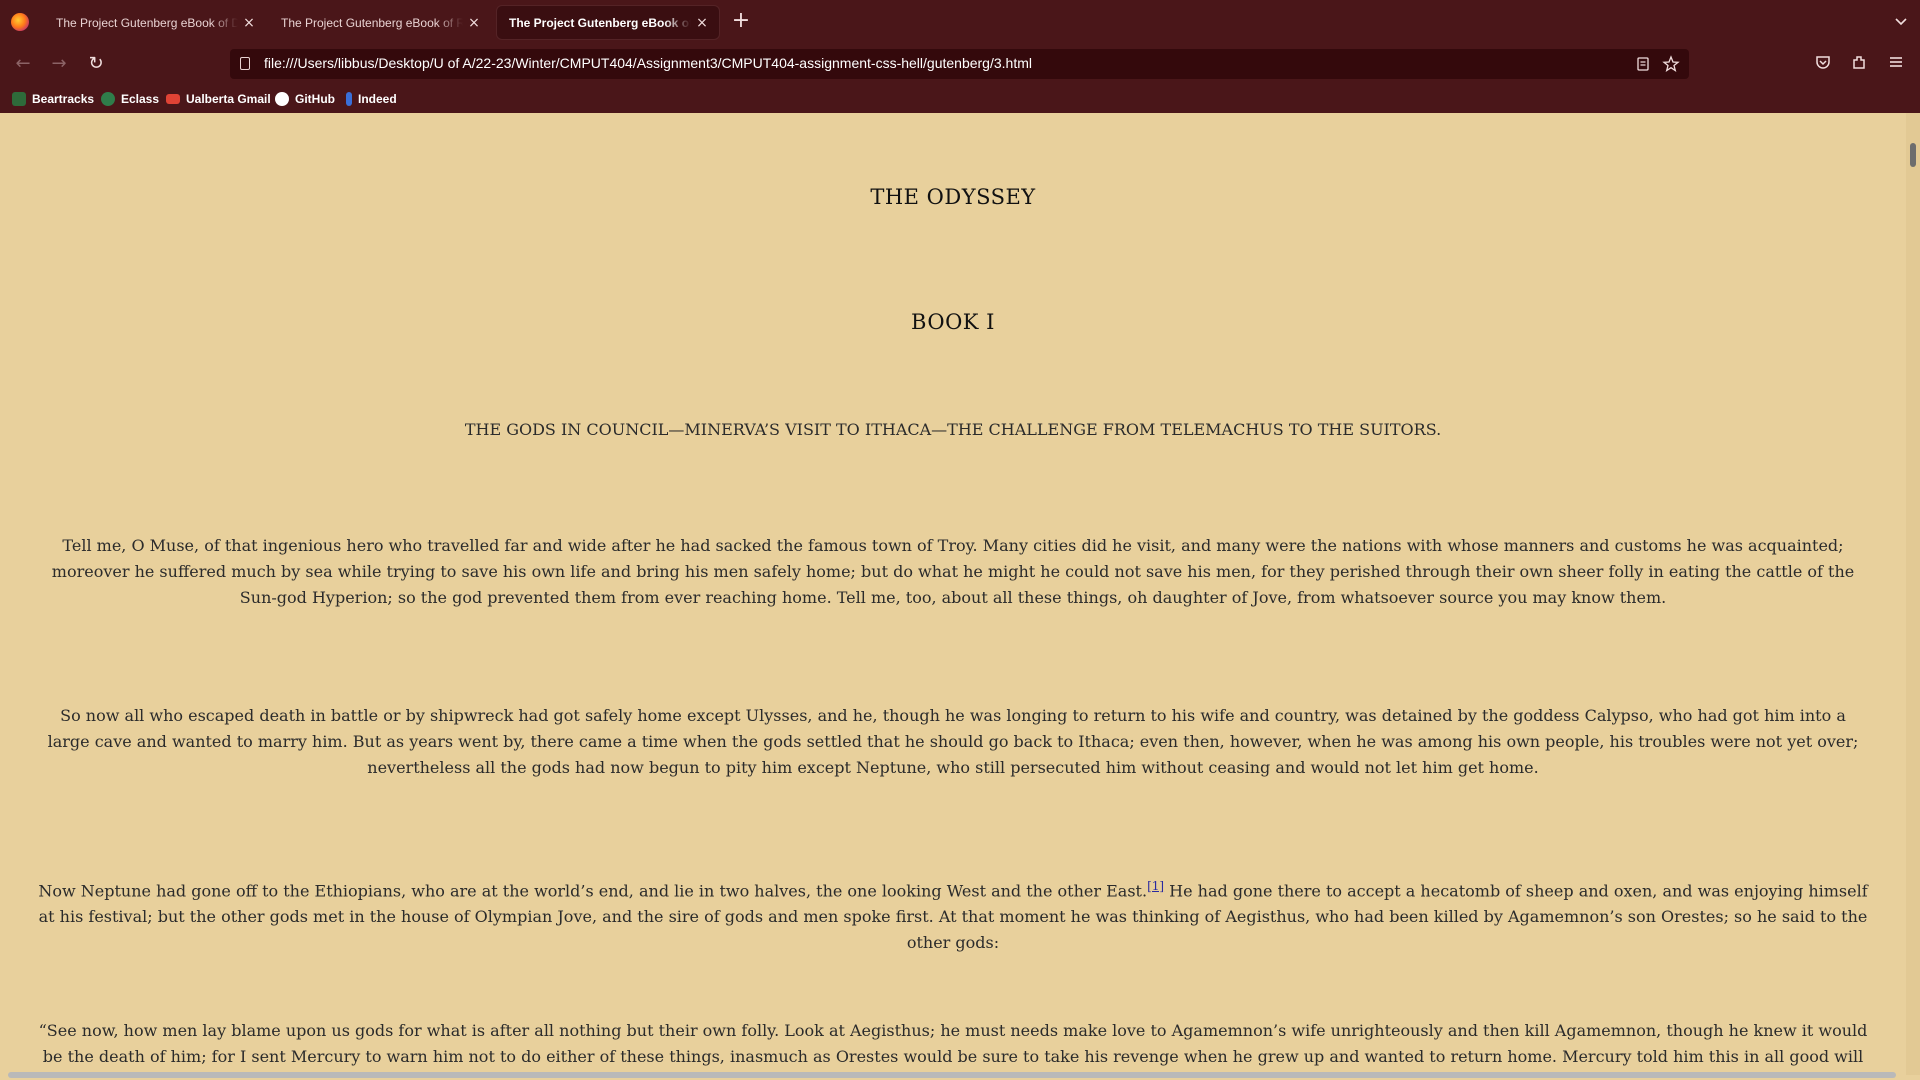 The height and width of the screenshot is (1080, 1920). Describe the element at coordinates (953, 322) in the screenshot. I see `chapter-heading: BOOK I` at that location.